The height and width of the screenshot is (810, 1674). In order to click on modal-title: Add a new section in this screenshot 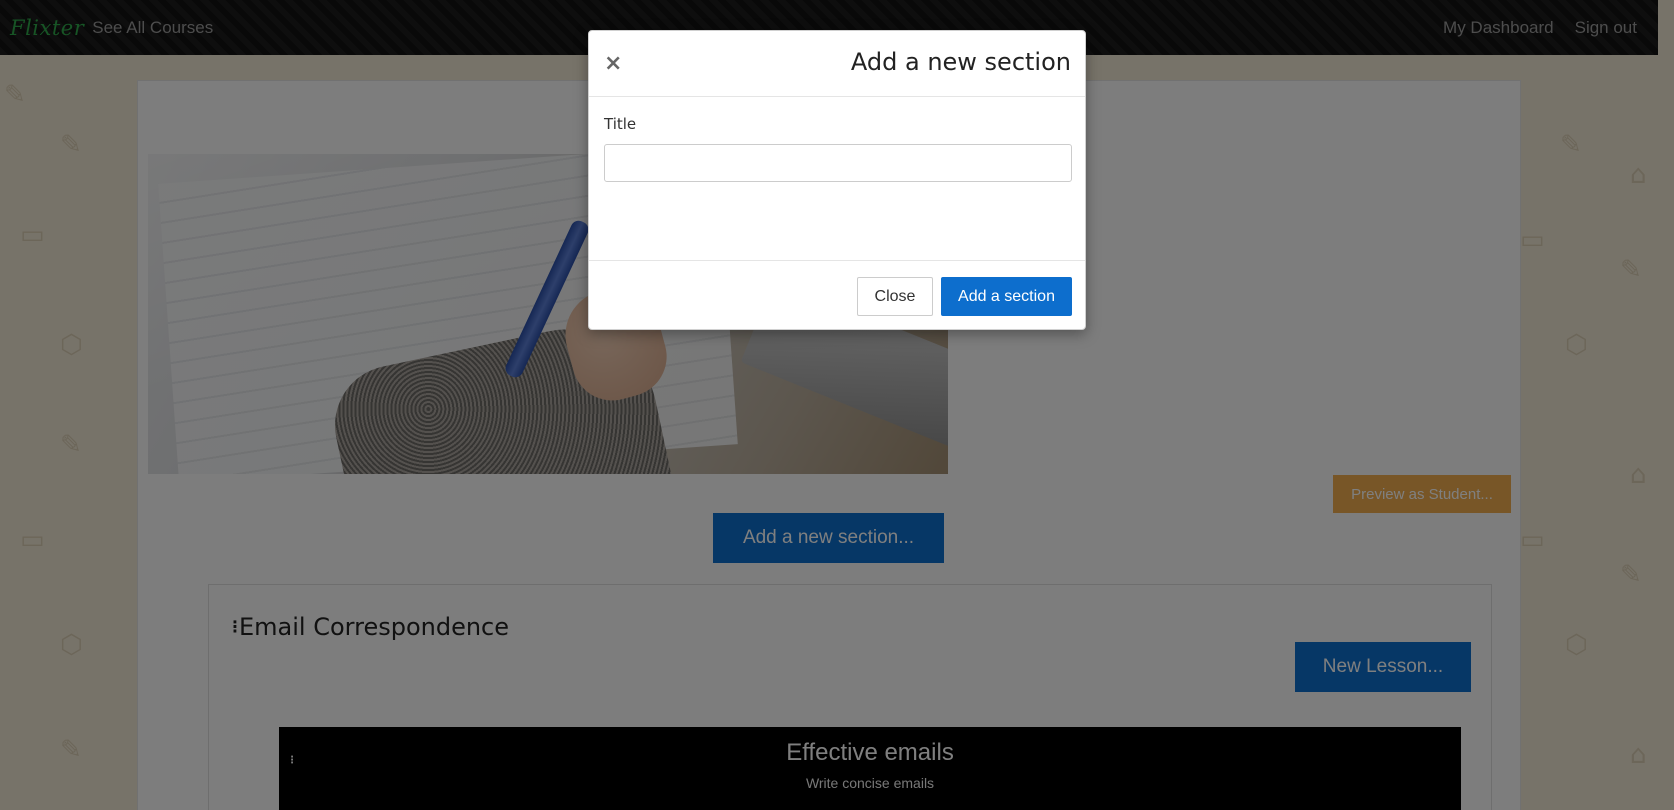, I will do `click(960, 62)`.